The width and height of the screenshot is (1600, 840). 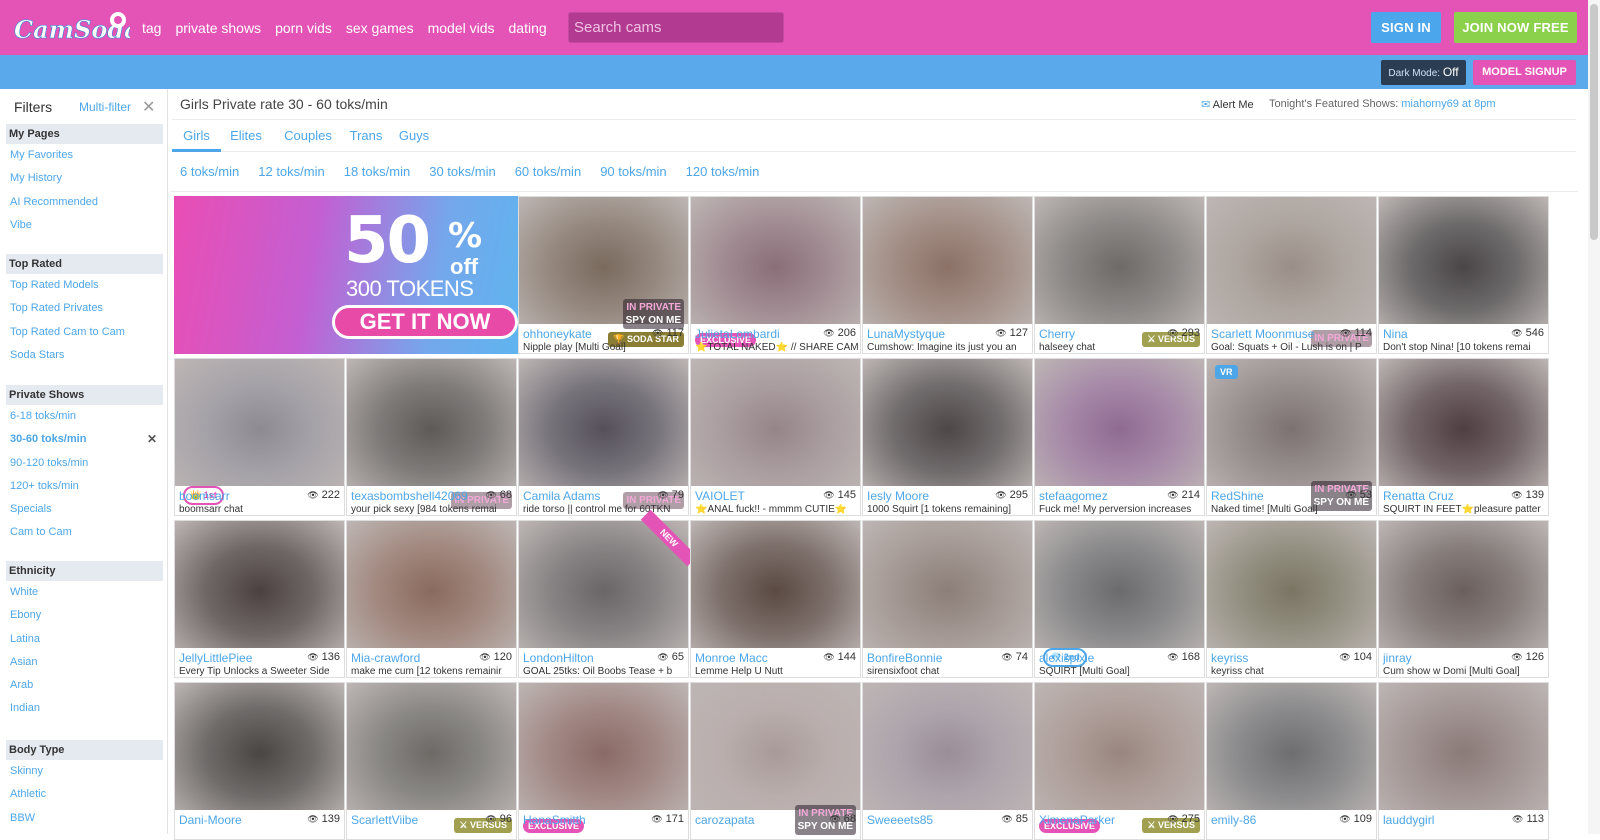 What do you see at coordinates (1406, 27) in the screenshot?
I see `sign-in-button: SIGN IN` at bounding box center [1406, 27].